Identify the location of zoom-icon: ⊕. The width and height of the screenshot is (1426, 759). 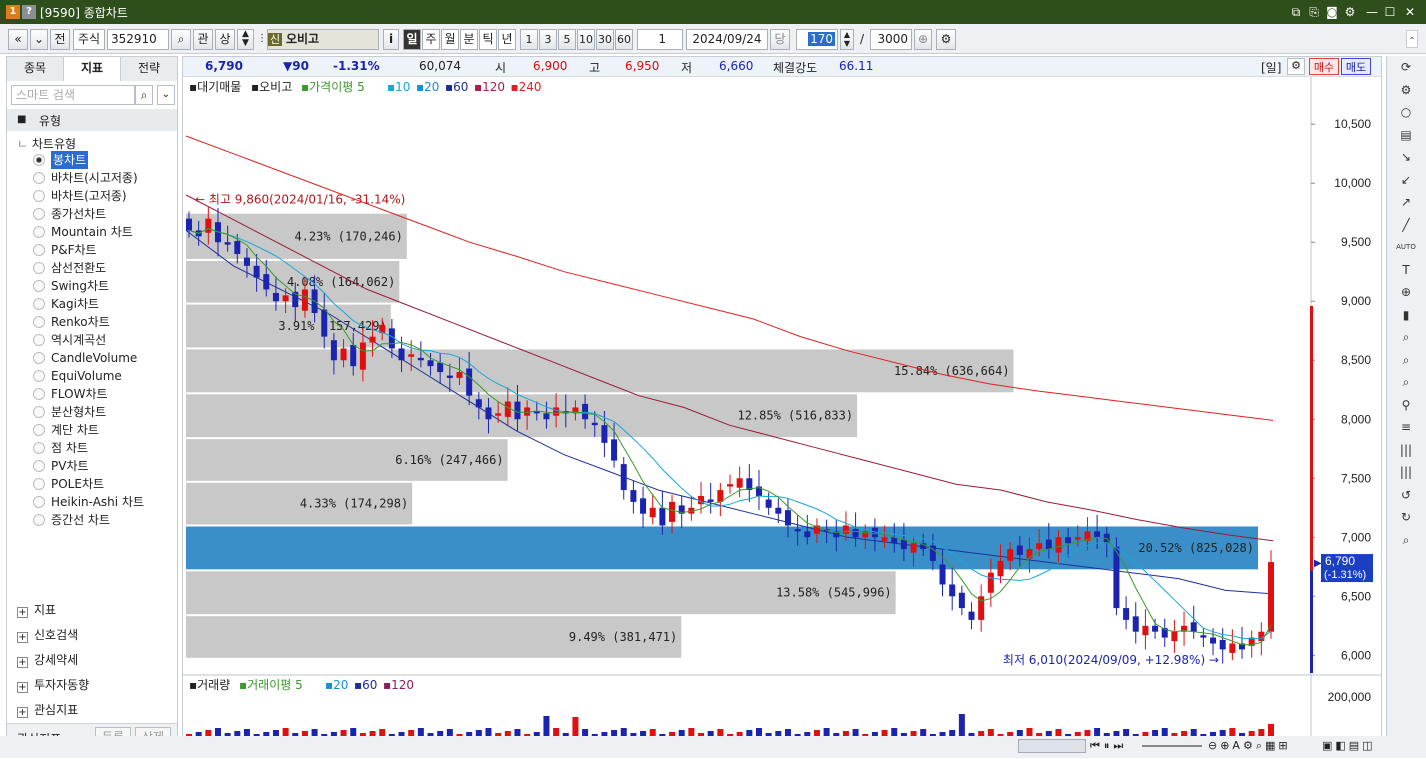
(923, 39).